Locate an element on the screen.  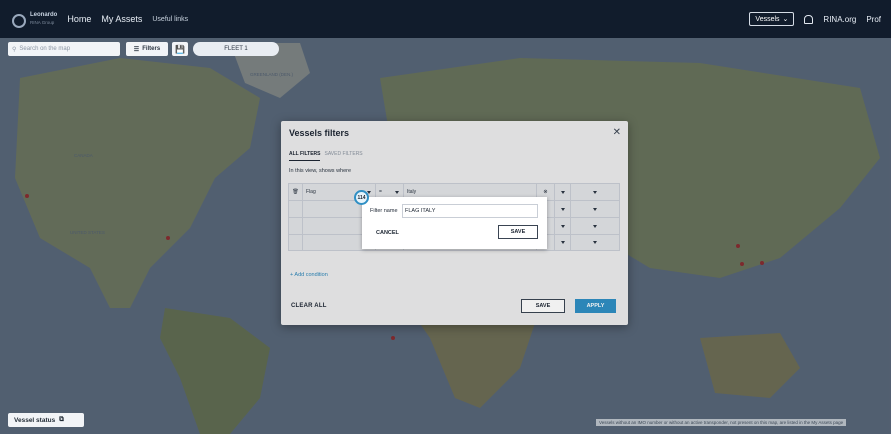
vessel-status-button: Vessel status ⧉ is located at coordinates (46, 420).